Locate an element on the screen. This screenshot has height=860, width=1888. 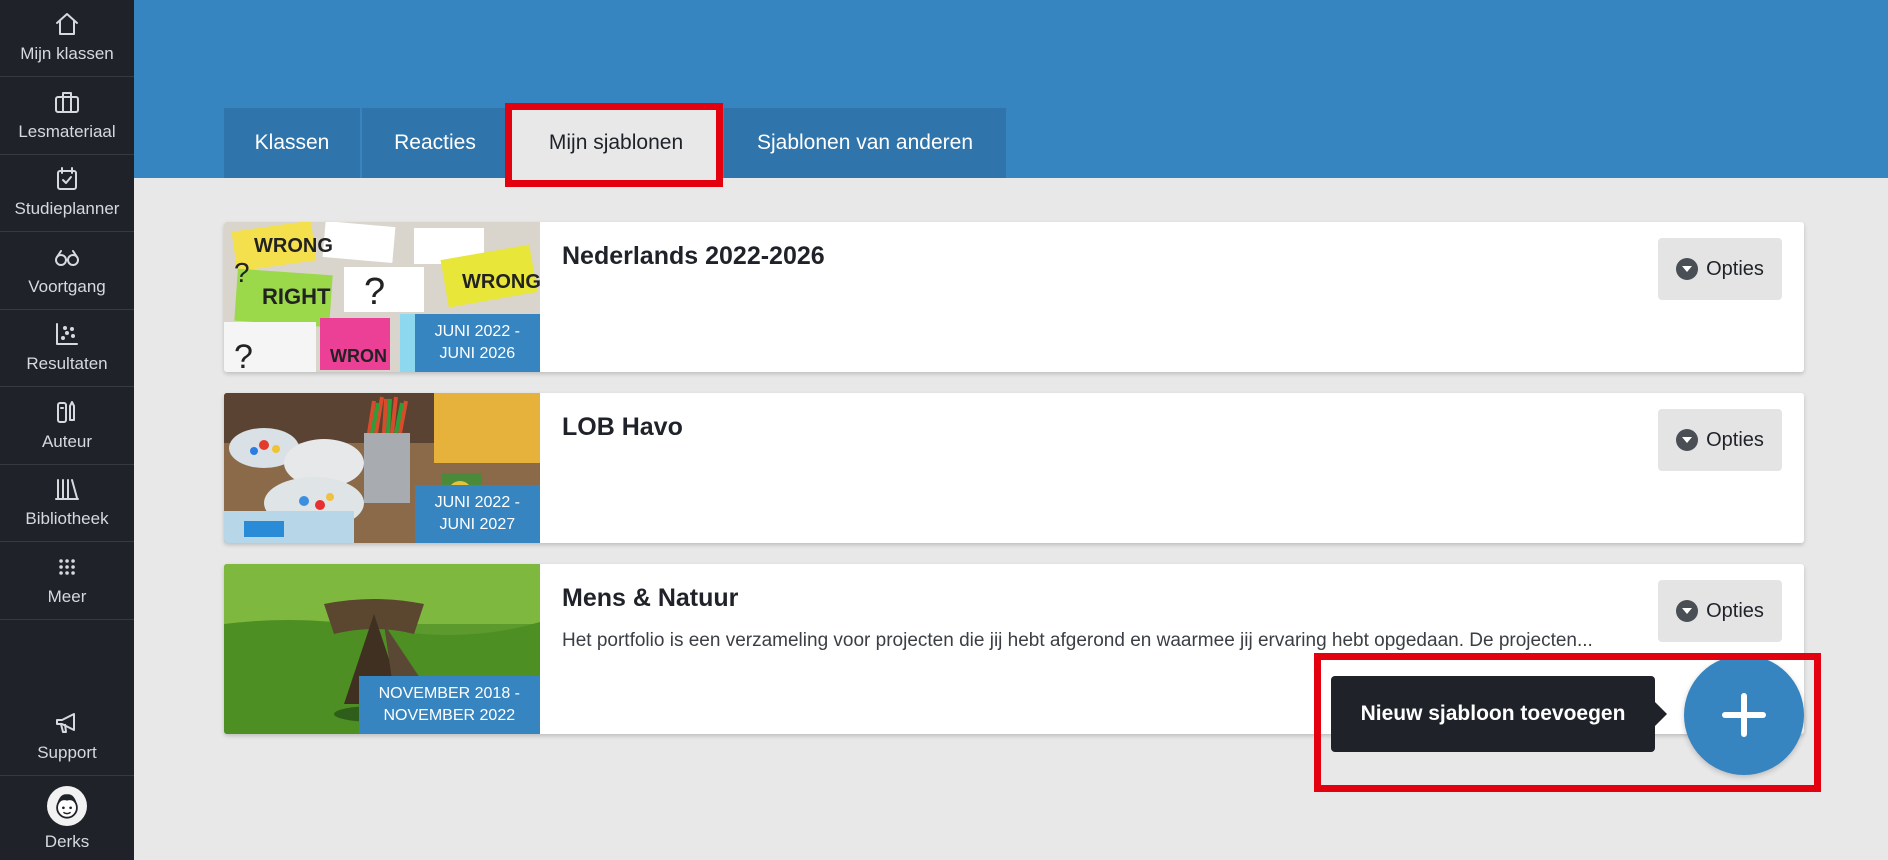
date-end: NOVEMBER 2022 is located at coordinates (449, 715).